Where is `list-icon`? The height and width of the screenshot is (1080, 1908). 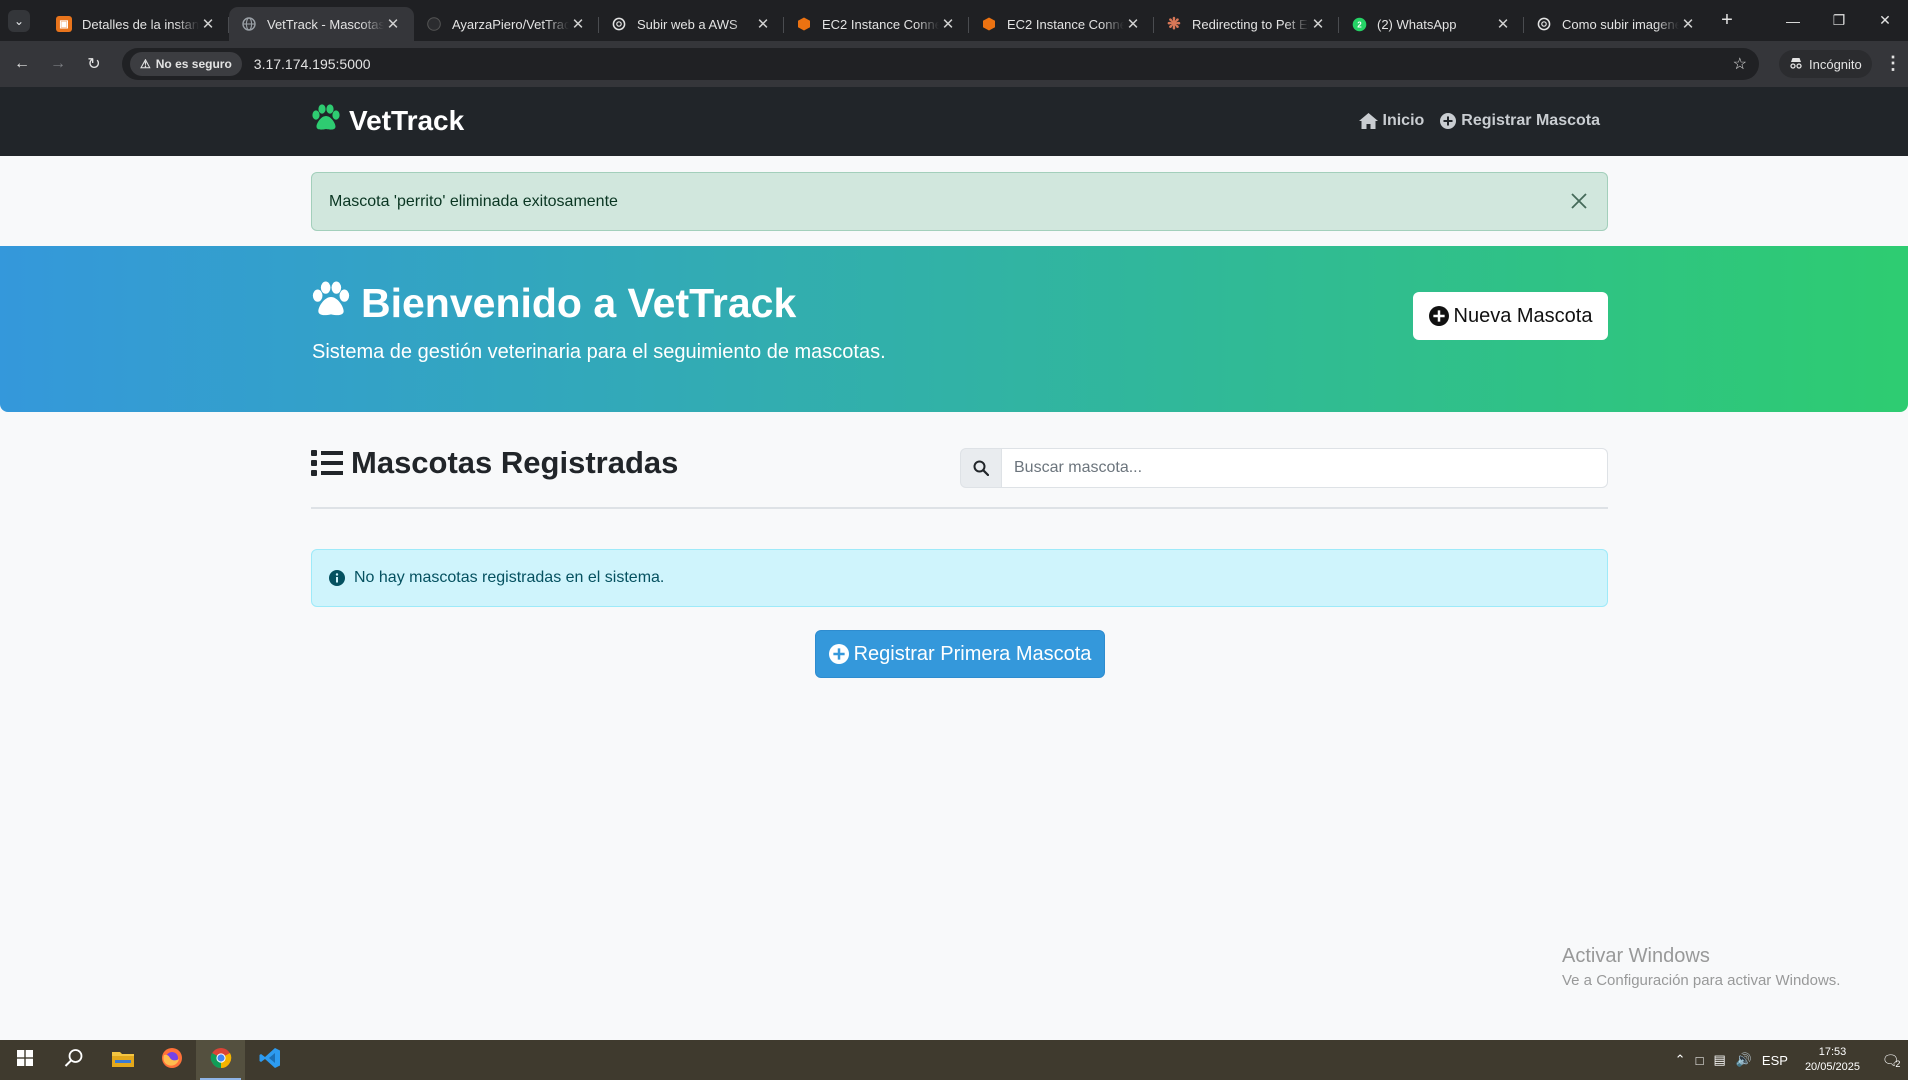
list-icon is located at coordinates (327, 463).